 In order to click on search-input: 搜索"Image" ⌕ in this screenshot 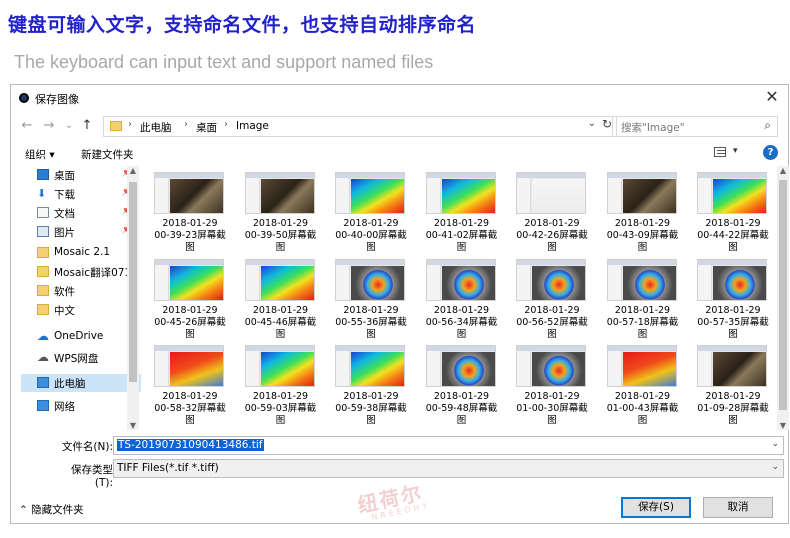, I will do `click(695, 126)`.